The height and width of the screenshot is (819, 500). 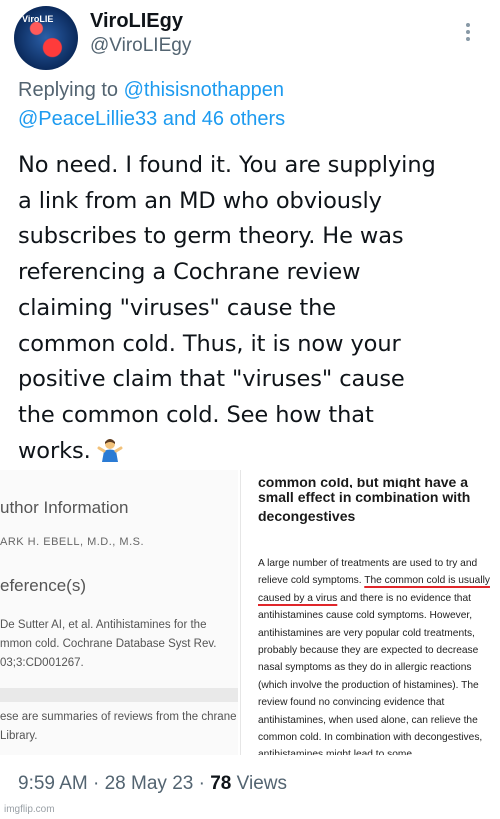 What do you see at coordinates (71, 90) in the screenshot?
I see `replying-to-prefix: Replying to` at bounding box center [71, 90].